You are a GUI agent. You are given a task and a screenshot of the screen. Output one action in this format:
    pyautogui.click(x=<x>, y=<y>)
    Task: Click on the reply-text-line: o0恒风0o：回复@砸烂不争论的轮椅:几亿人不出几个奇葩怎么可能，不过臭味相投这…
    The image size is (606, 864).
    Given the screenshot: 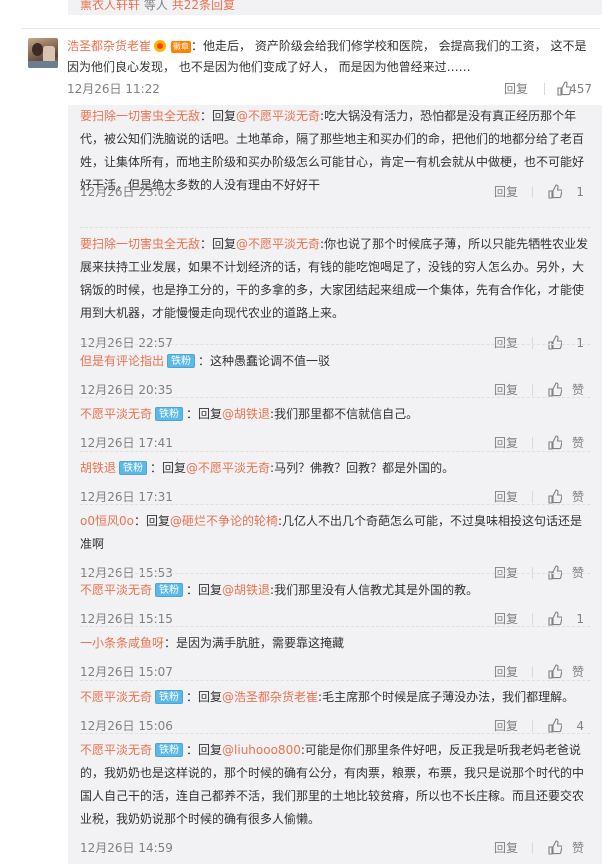 What is the action you would take?
    pyautogui.click(x=335, y=533)
    